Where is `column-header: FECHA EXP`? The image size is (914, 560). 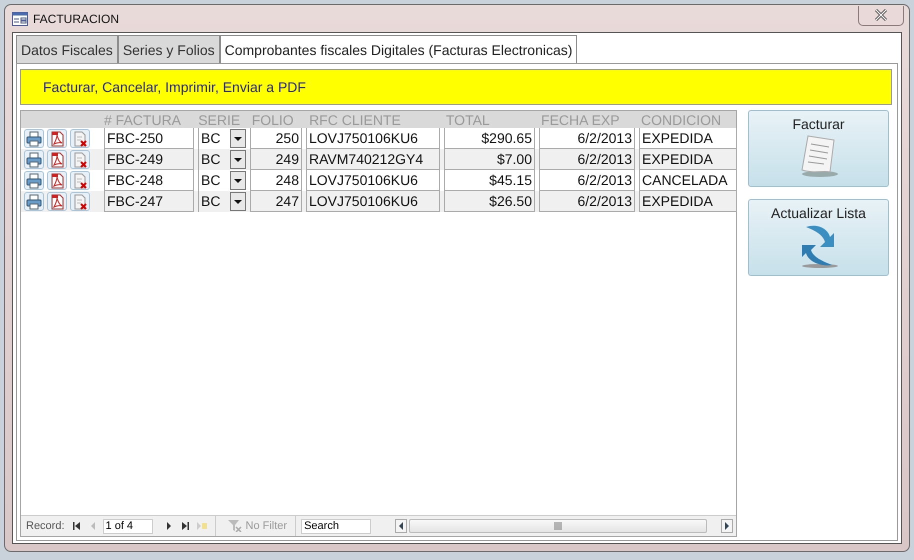 column-header: FECHA EXP is located at coordinates (580, 120).